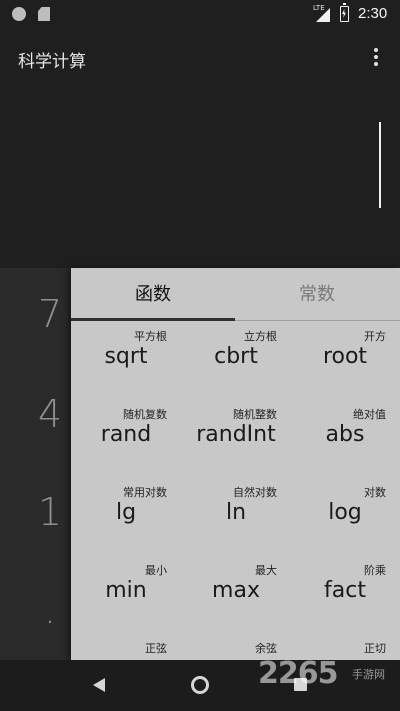  I want to click on func-sub-label: 正弦, so click(156, 648).